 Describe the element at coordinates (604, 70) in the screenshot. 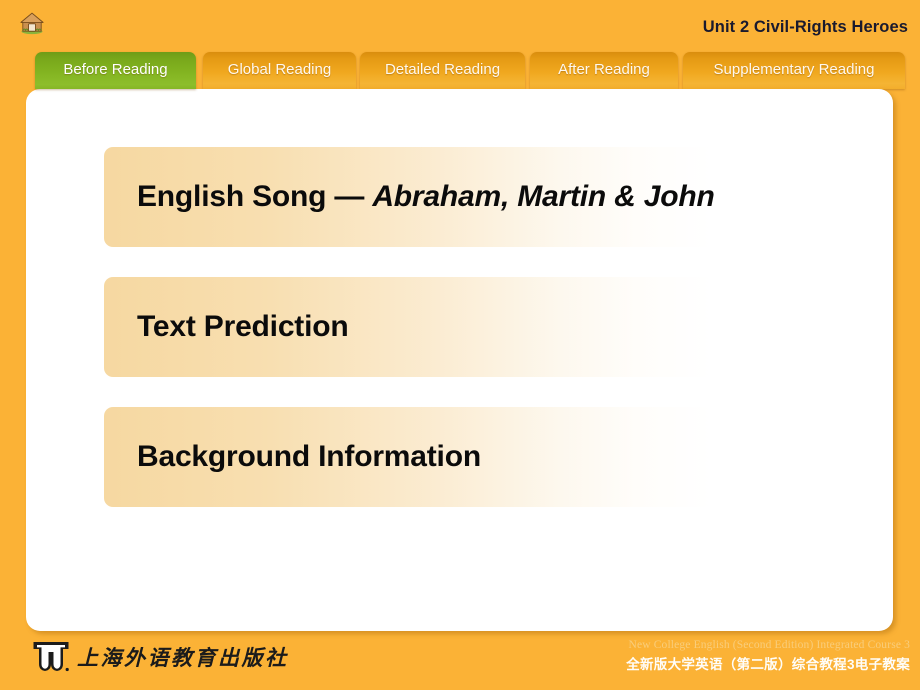

I see `tab-after-reading: After Reading` at that location.